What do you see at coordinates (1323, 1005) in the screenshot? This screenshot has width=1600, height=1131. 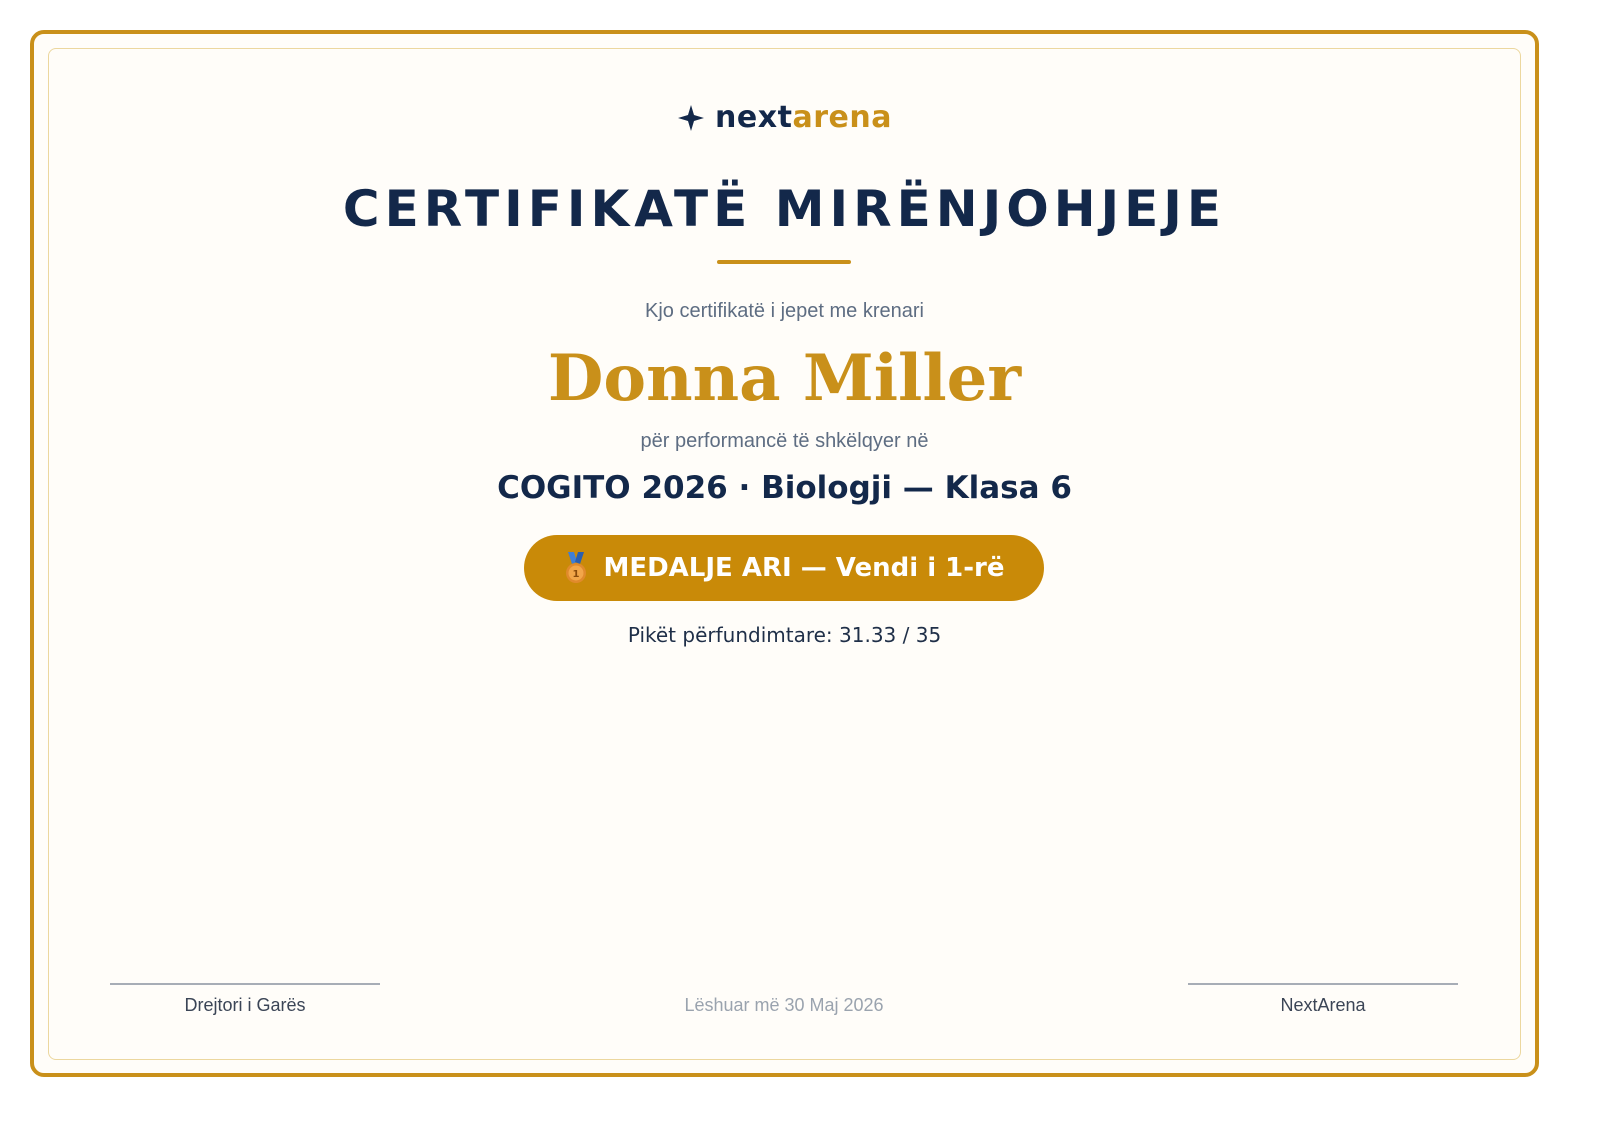 I see `right-signature-label: NextArena` at bounding box center [1323, 1005].